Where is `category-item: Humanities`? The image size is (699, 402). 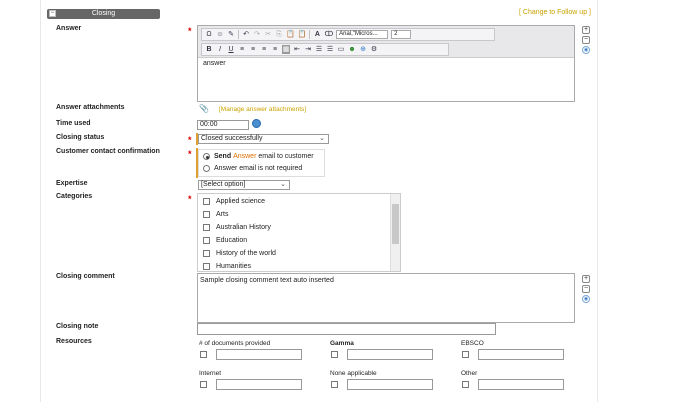 category-item: Humanities is located at coordinates (227, 266).